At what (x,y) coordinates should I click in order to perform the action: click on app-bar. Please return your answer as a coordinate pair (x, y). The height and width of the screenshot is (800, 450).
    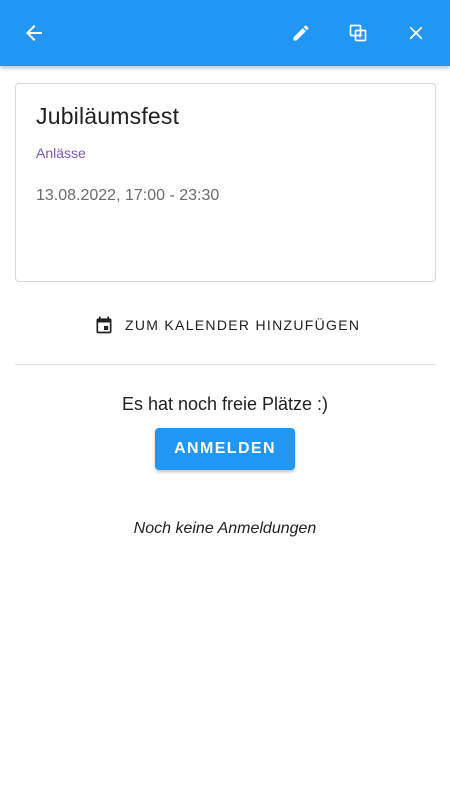
    Looking at the image, I should click on (225, 33).